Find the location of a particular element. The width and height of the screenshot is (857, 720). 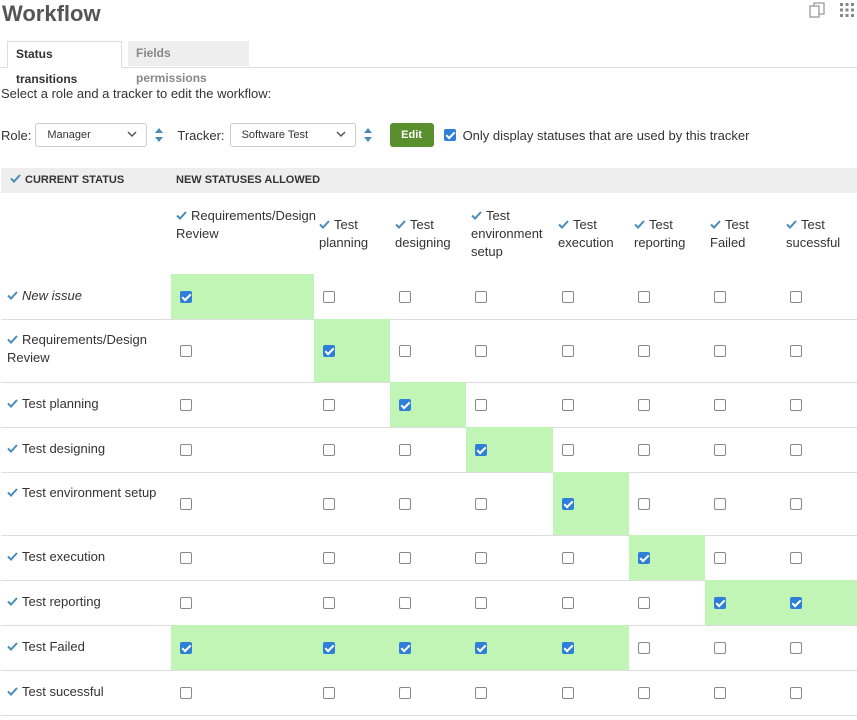

tab-status-transitions: Status transitions is located at coordinates (64, 63).